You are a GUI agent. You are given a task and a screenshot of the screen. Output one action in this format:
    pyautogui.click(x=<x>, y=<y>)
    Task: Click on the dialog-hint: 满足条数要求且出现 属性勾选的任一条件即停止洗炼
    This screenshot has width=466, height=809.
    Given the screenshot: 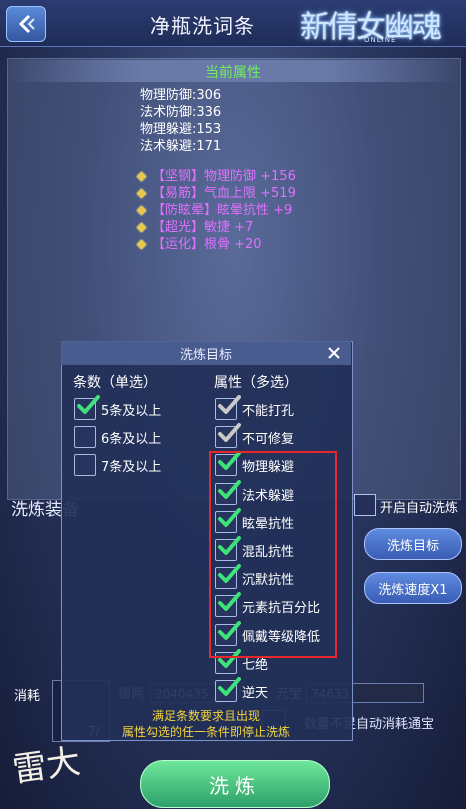 What is the action you would take?
    pyautogui.click(x=206, y=724)
    